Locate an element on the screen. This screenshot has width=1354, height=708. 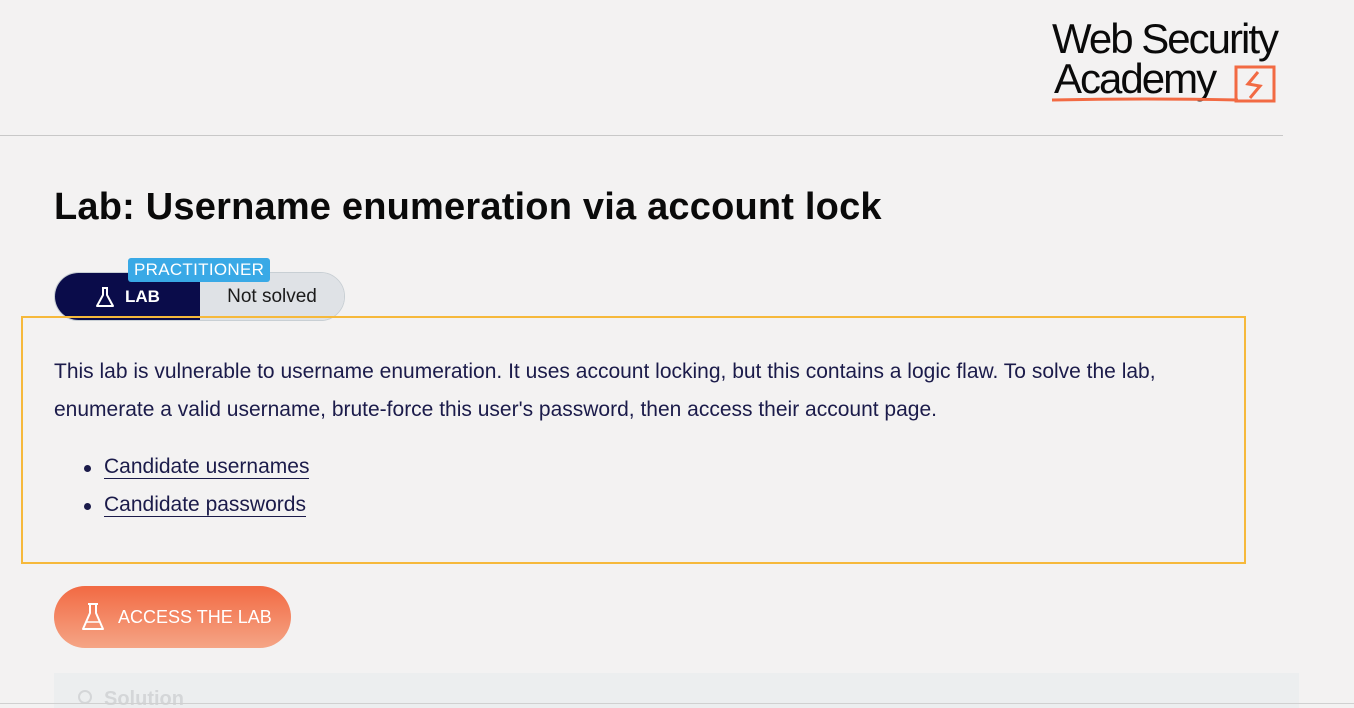
access-lab-button: ACCESS THE LAB is located at coordinates (172, 617).